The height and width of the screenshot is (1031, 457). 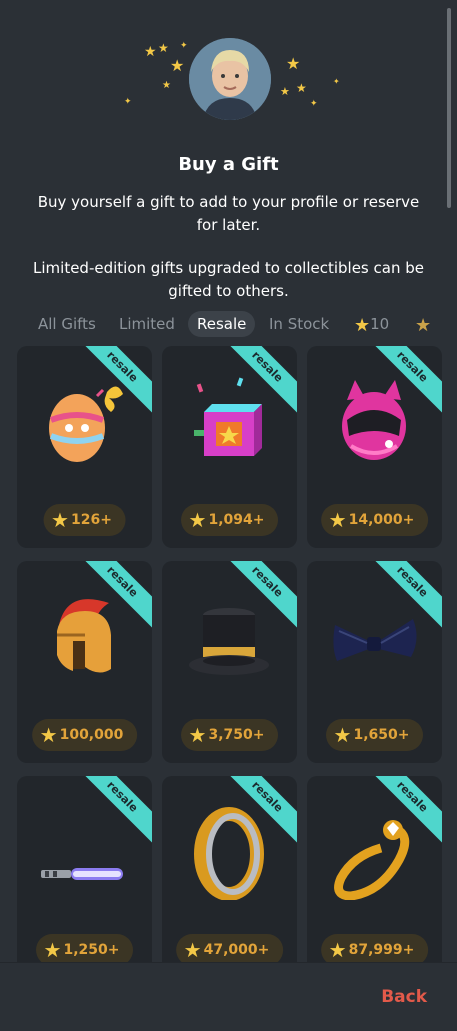 What do you see at coordinates (381, 735) in the screenshot?
I see `price-value: 1,650+` at bounding box center [381, 735].